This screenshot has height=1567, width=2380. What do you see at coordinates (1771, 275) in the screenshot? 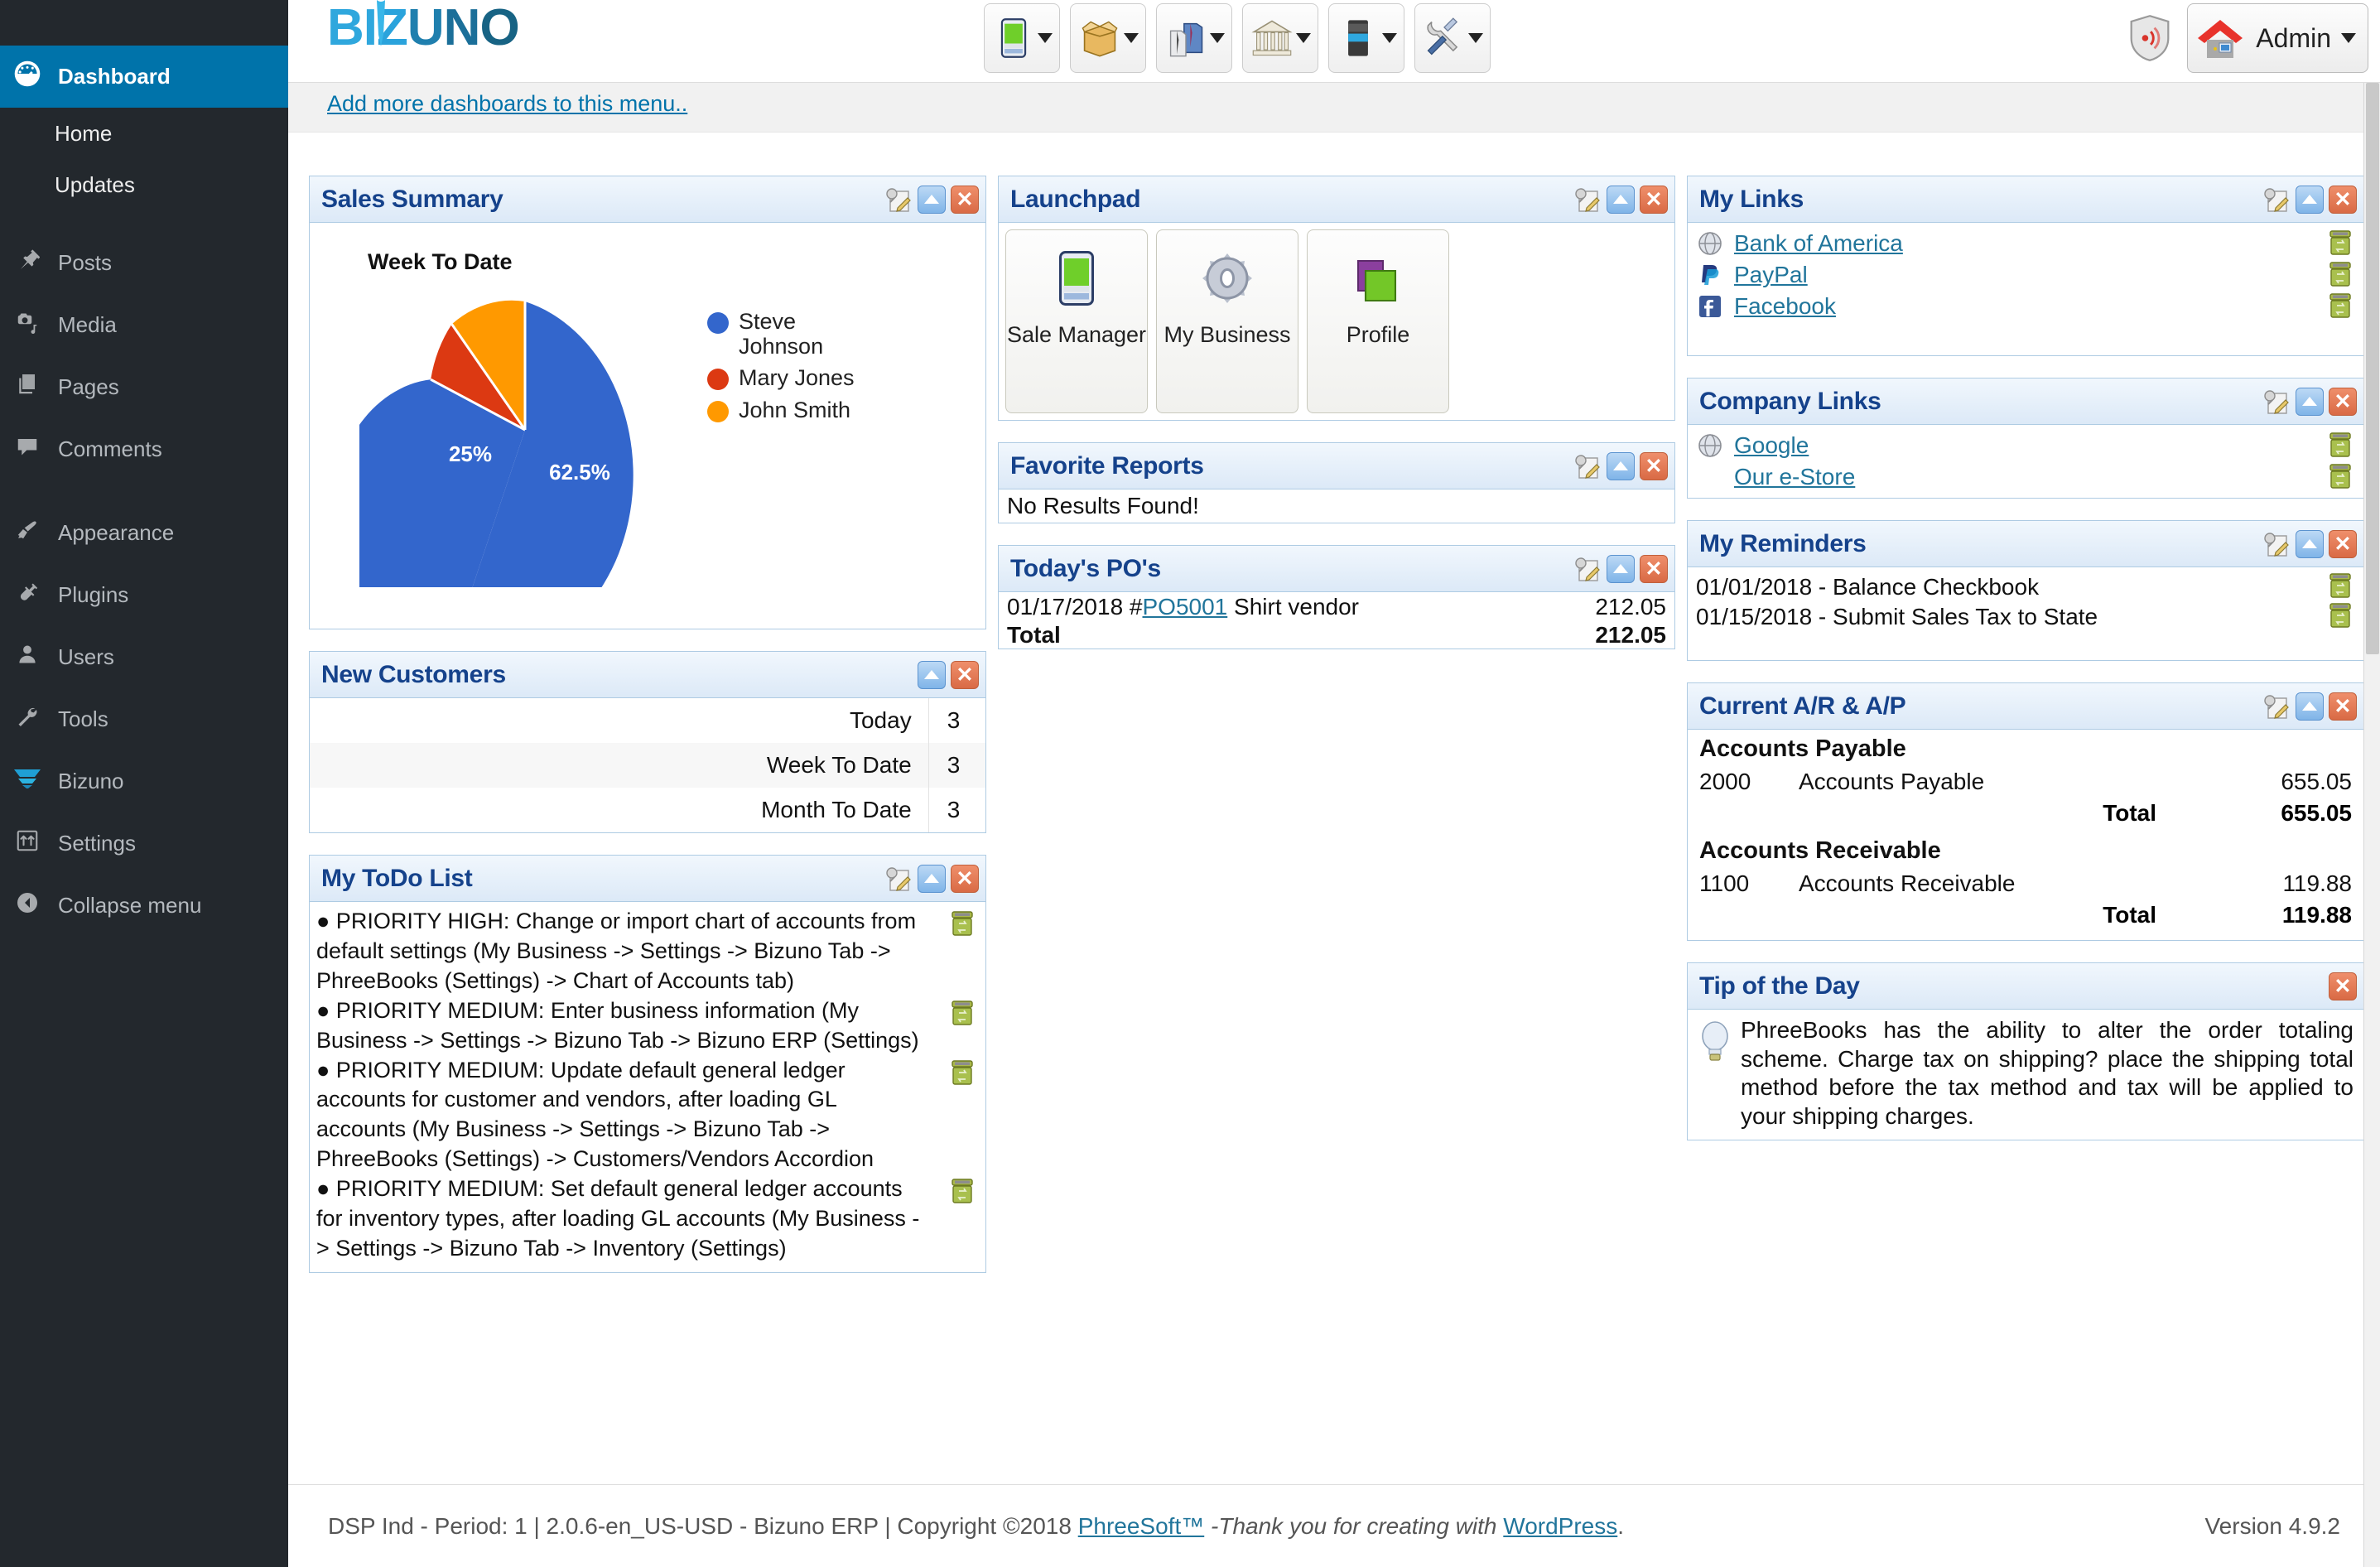
I see `link-label: PayPal` at bounding box center [1771, 275].